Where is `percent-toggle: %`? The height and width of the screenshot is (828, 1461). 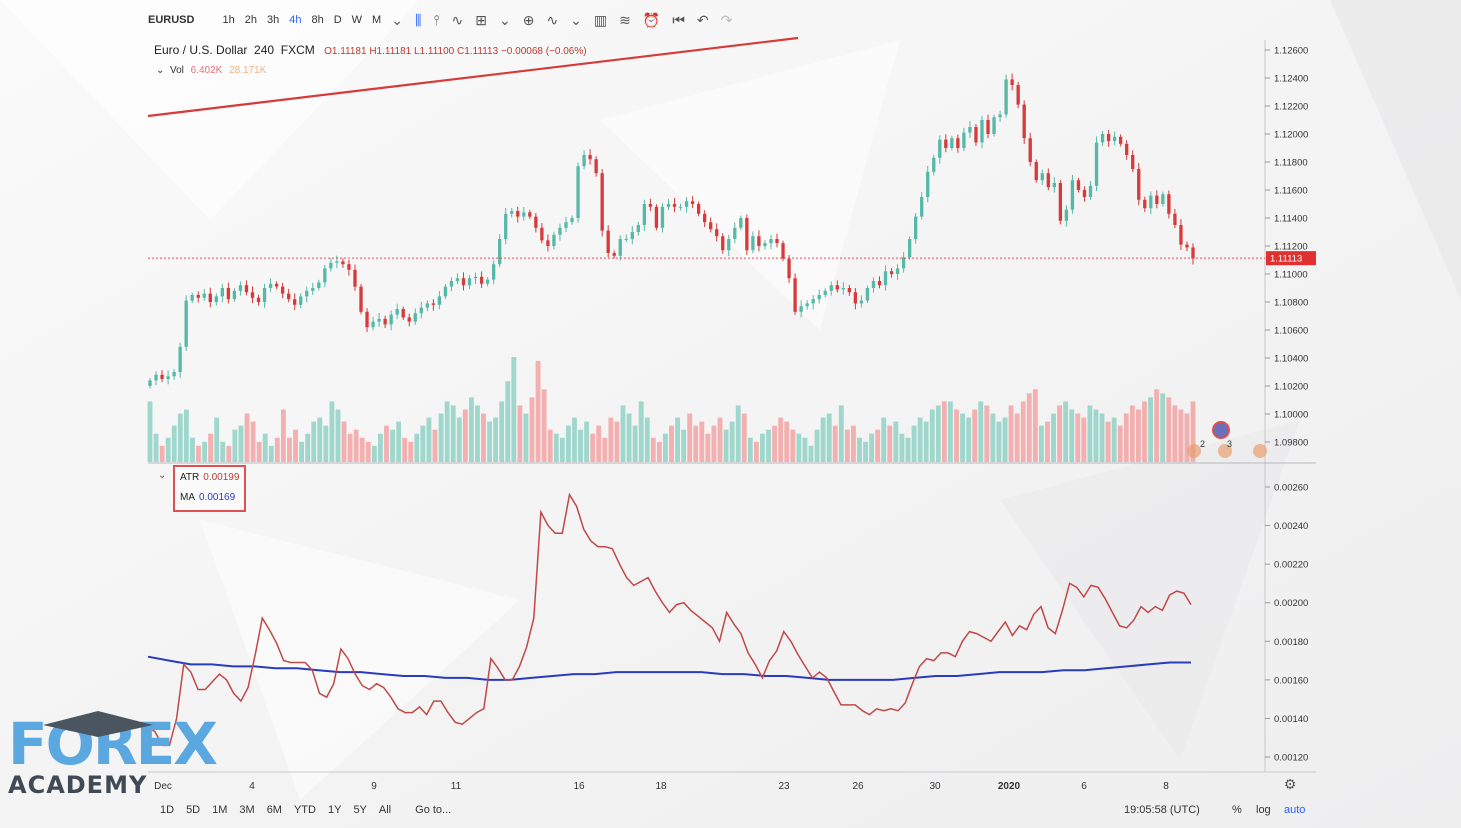
percent-toggle: % is located at coordinates (1237, 810).